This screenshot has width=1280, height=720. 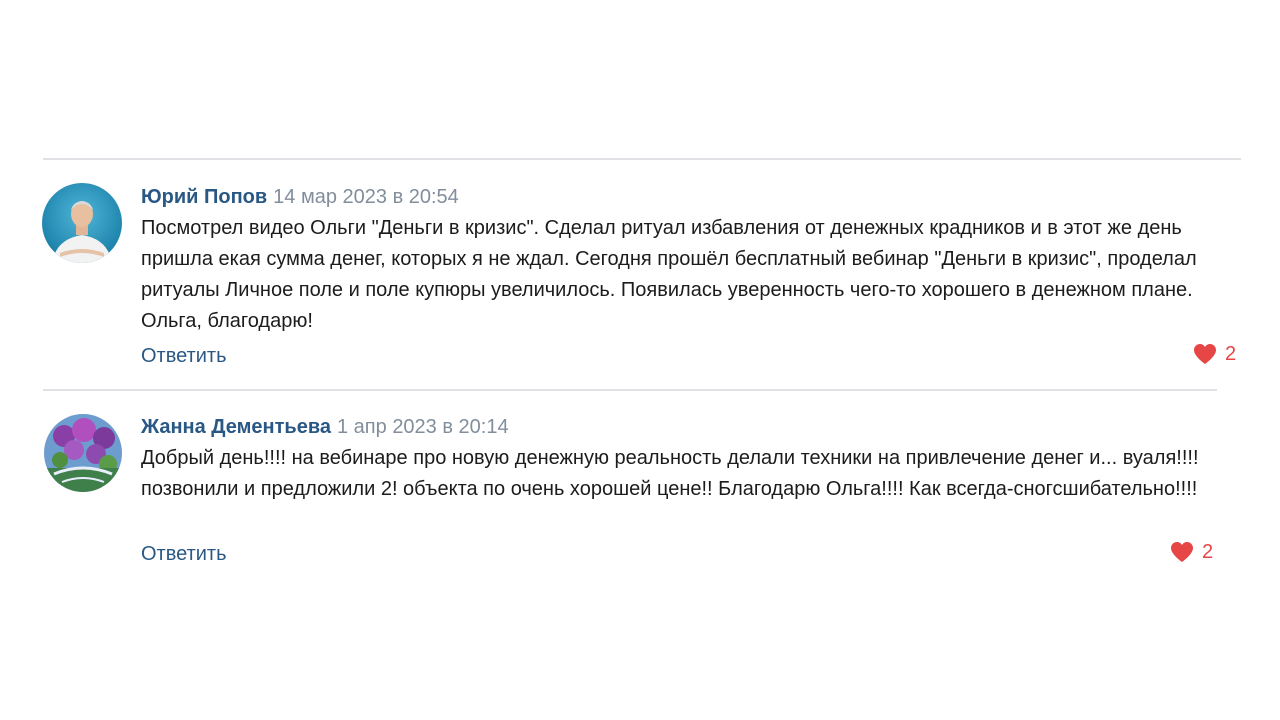 What do you see at coordinates (204, 197) in the screenshot?
I see `author-name: Юрий Попов` at bounding box center [204, 197].